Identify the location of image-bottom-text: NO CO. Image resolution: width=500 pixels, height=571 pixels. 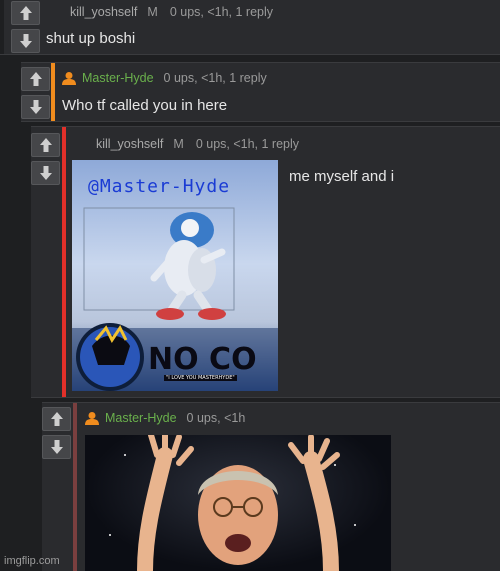
(202, 359).